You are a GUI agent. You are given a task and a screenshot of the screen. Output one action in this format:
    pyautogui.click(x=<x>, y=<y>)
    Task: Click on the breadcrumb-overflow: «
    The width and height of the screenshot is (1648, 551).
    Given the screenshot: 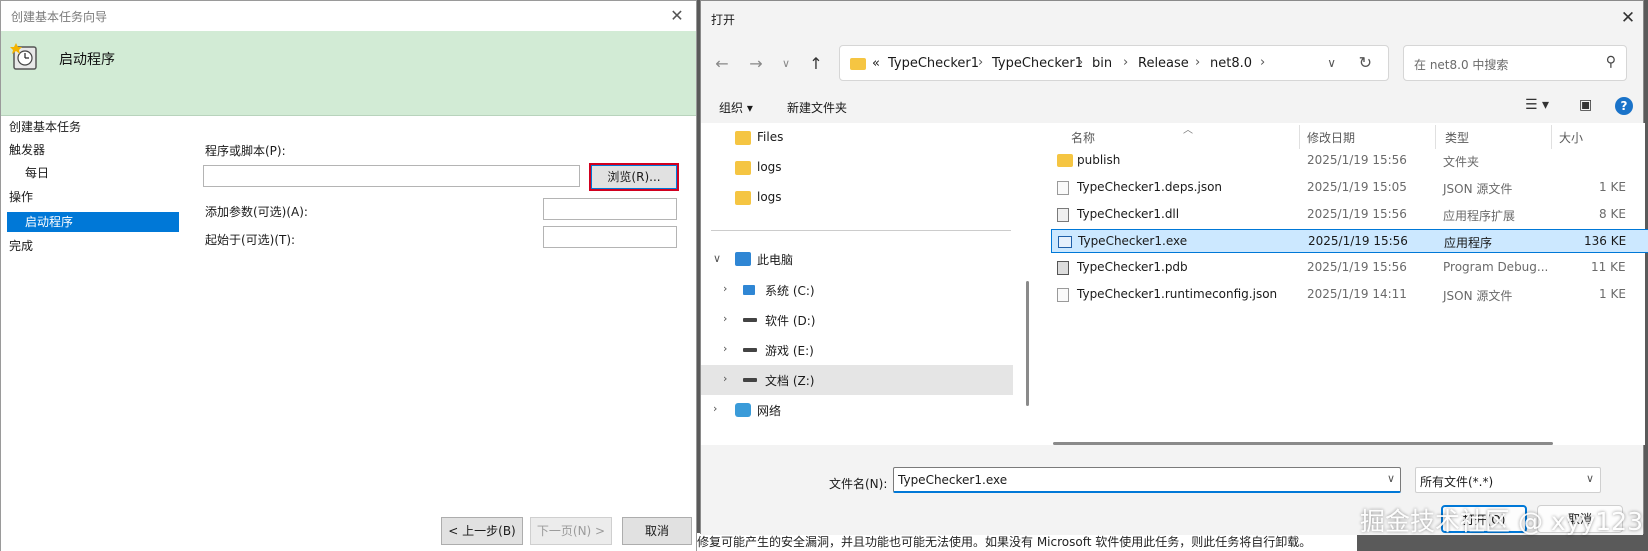 What is the action you would take?
    pyautogui.click(x=876, y=63)
    